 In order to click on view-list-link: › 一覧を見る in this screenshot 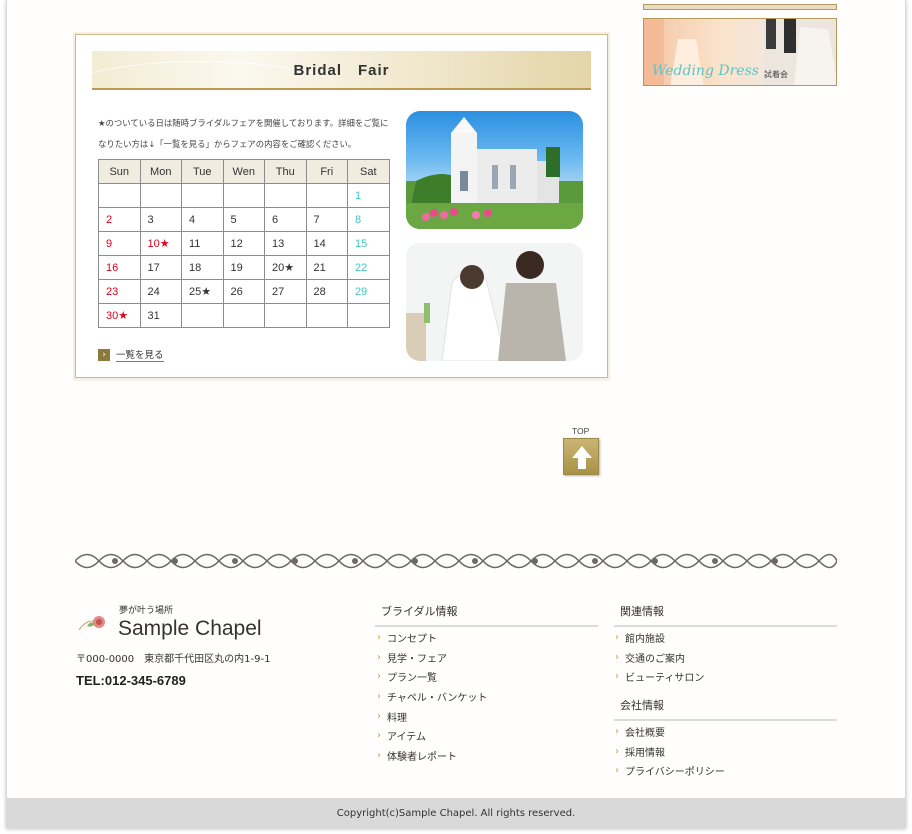, I will do `click(131, 354)`.